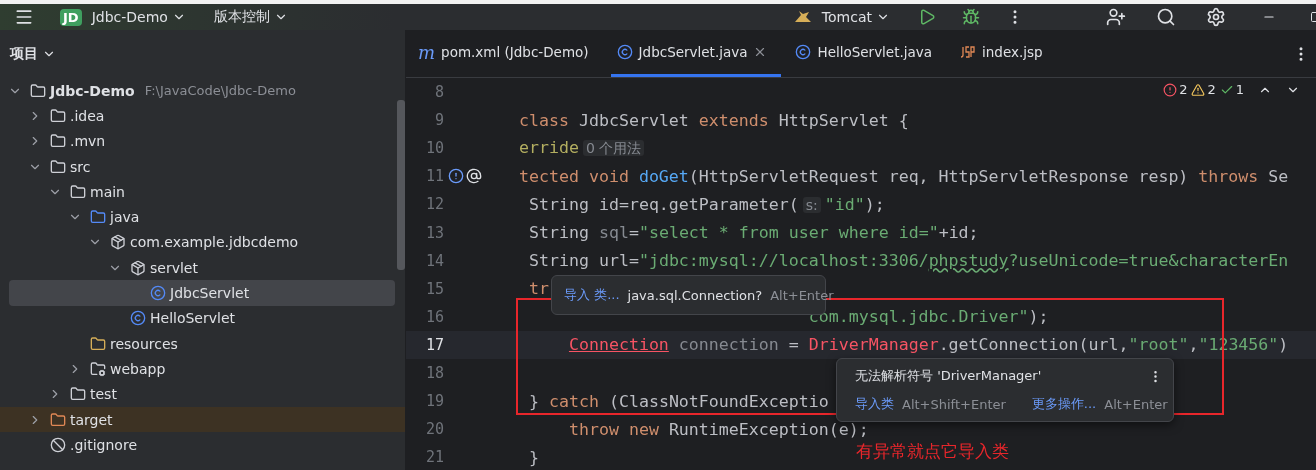  Describe the element at coordinates (197, 217) in the screenshot. I see `tree-item: java` at that location.